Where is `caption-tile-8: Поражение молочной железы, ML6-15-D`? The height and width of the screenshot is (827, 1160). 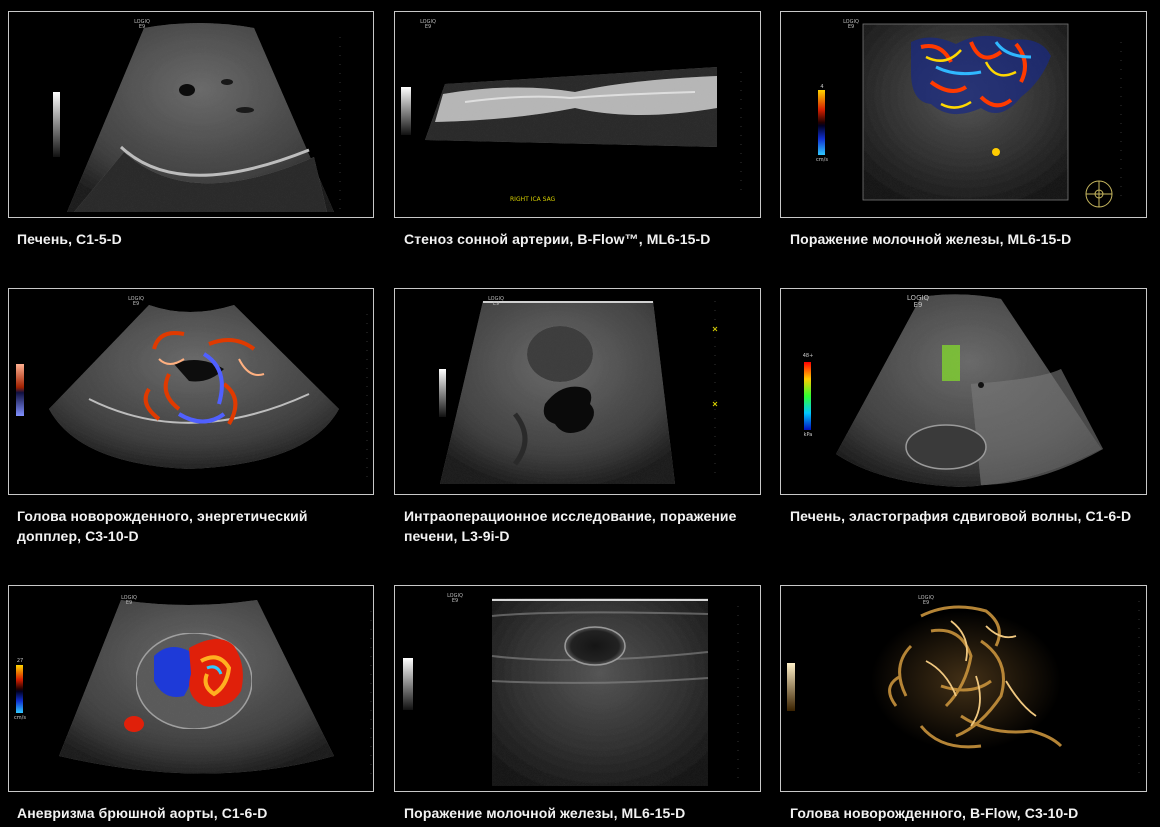 caption-tile-8: Поражение молочной железы, ML6-15-D is located at coordinates (545, 813).